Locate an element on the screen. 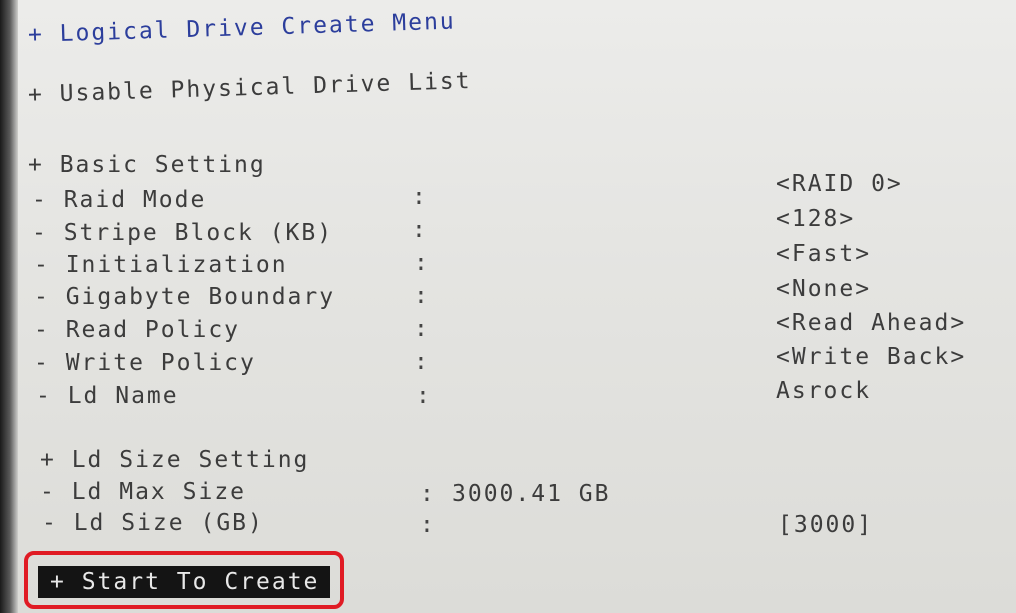  gigabyte-boundary-colon: : is located at coordinates (421, 296).